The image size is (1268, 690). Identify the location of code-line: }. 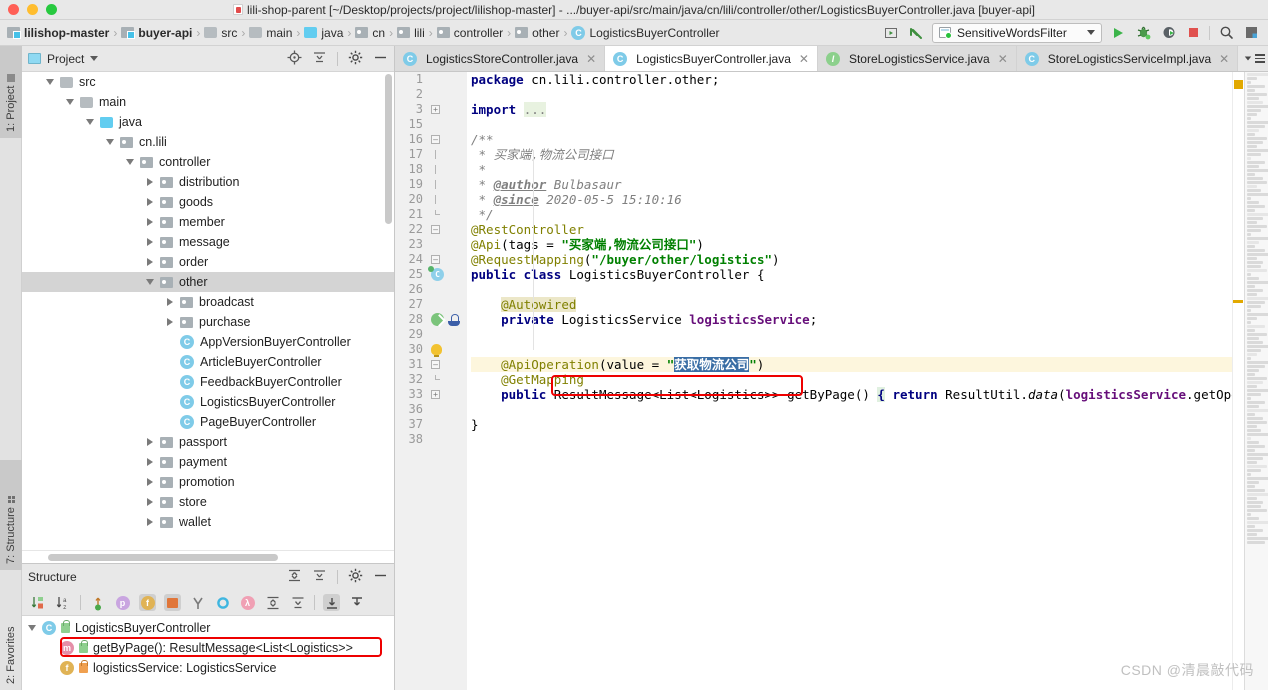
(851, 424).